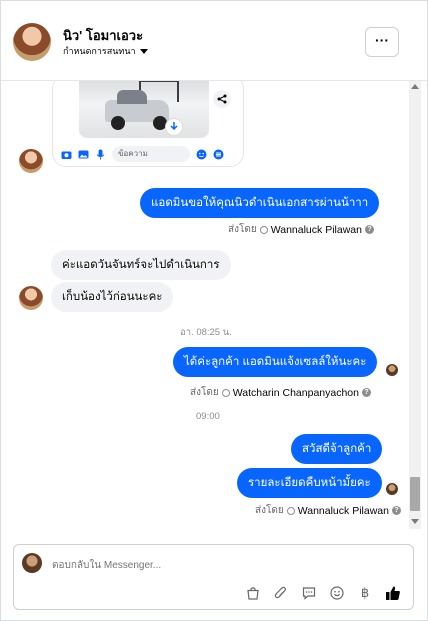  Describe the element at coordinates (382, 42) in the screenshot. I see `more-options-button: ···` at that location.